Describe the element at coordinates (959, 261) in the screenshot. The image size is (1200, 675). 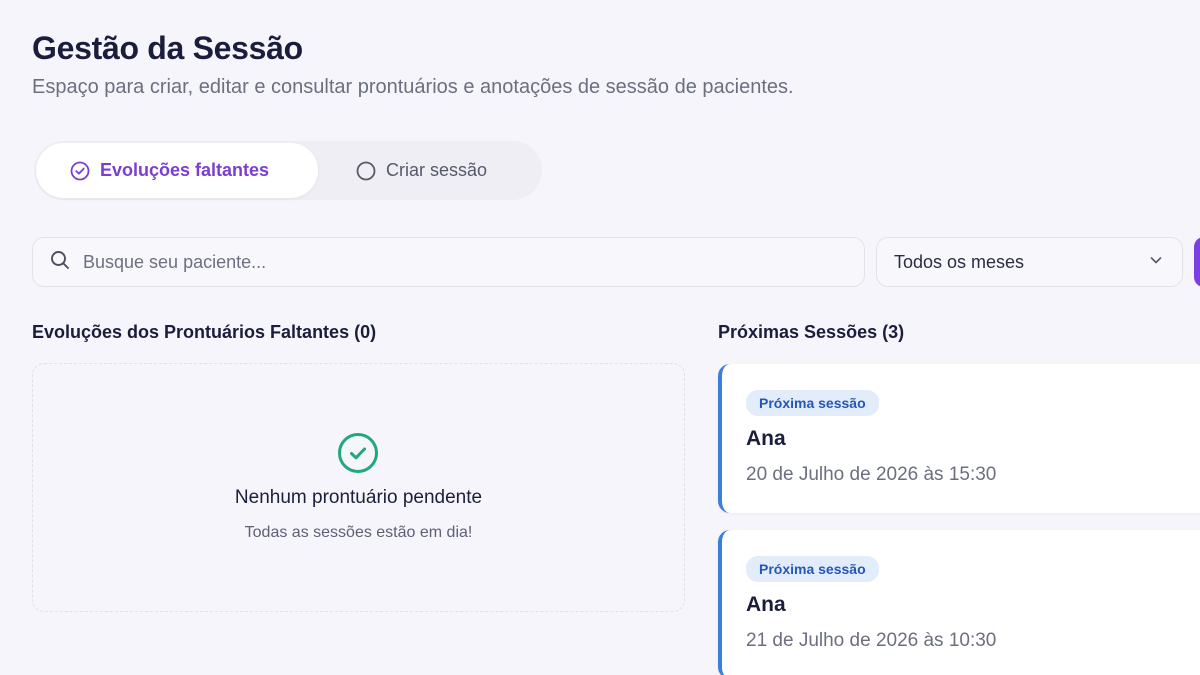
I see `month-filter-value: Todos os meses` at that location.